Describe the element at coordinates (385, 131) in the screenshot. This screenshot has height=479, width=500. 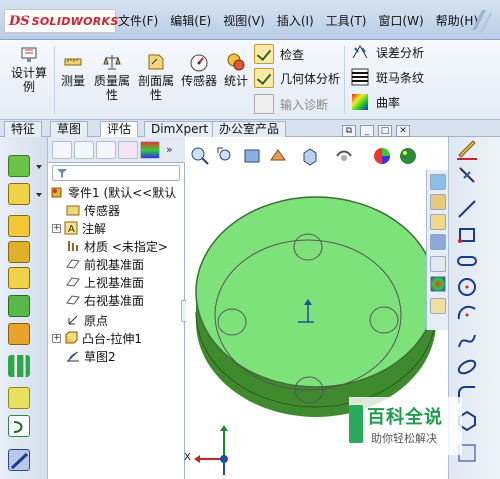
I see `maximize-window-icon: □` at that location.